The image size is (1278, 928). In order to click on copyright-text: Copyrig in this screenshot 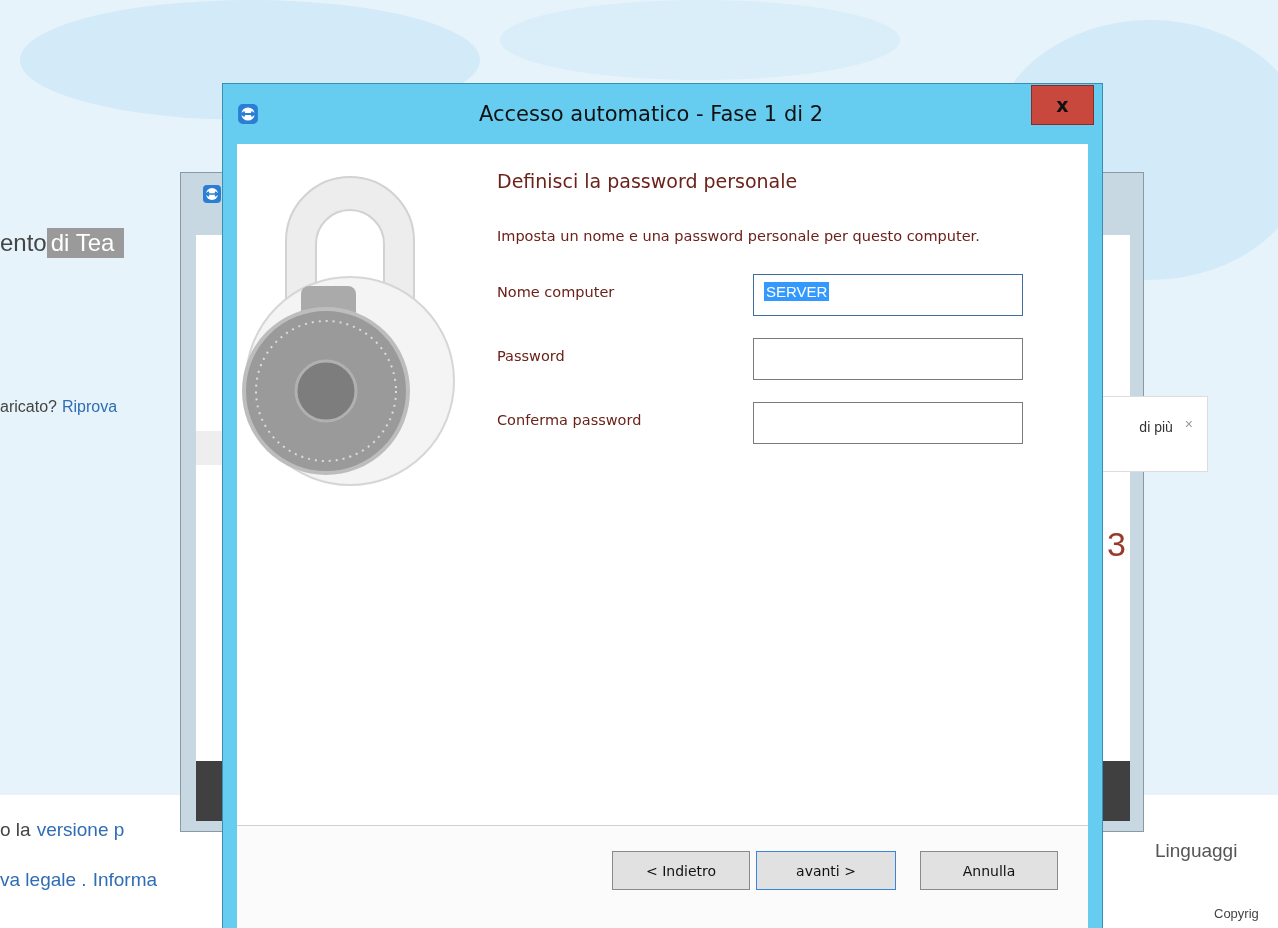, I will do `click(1236, 913)`.